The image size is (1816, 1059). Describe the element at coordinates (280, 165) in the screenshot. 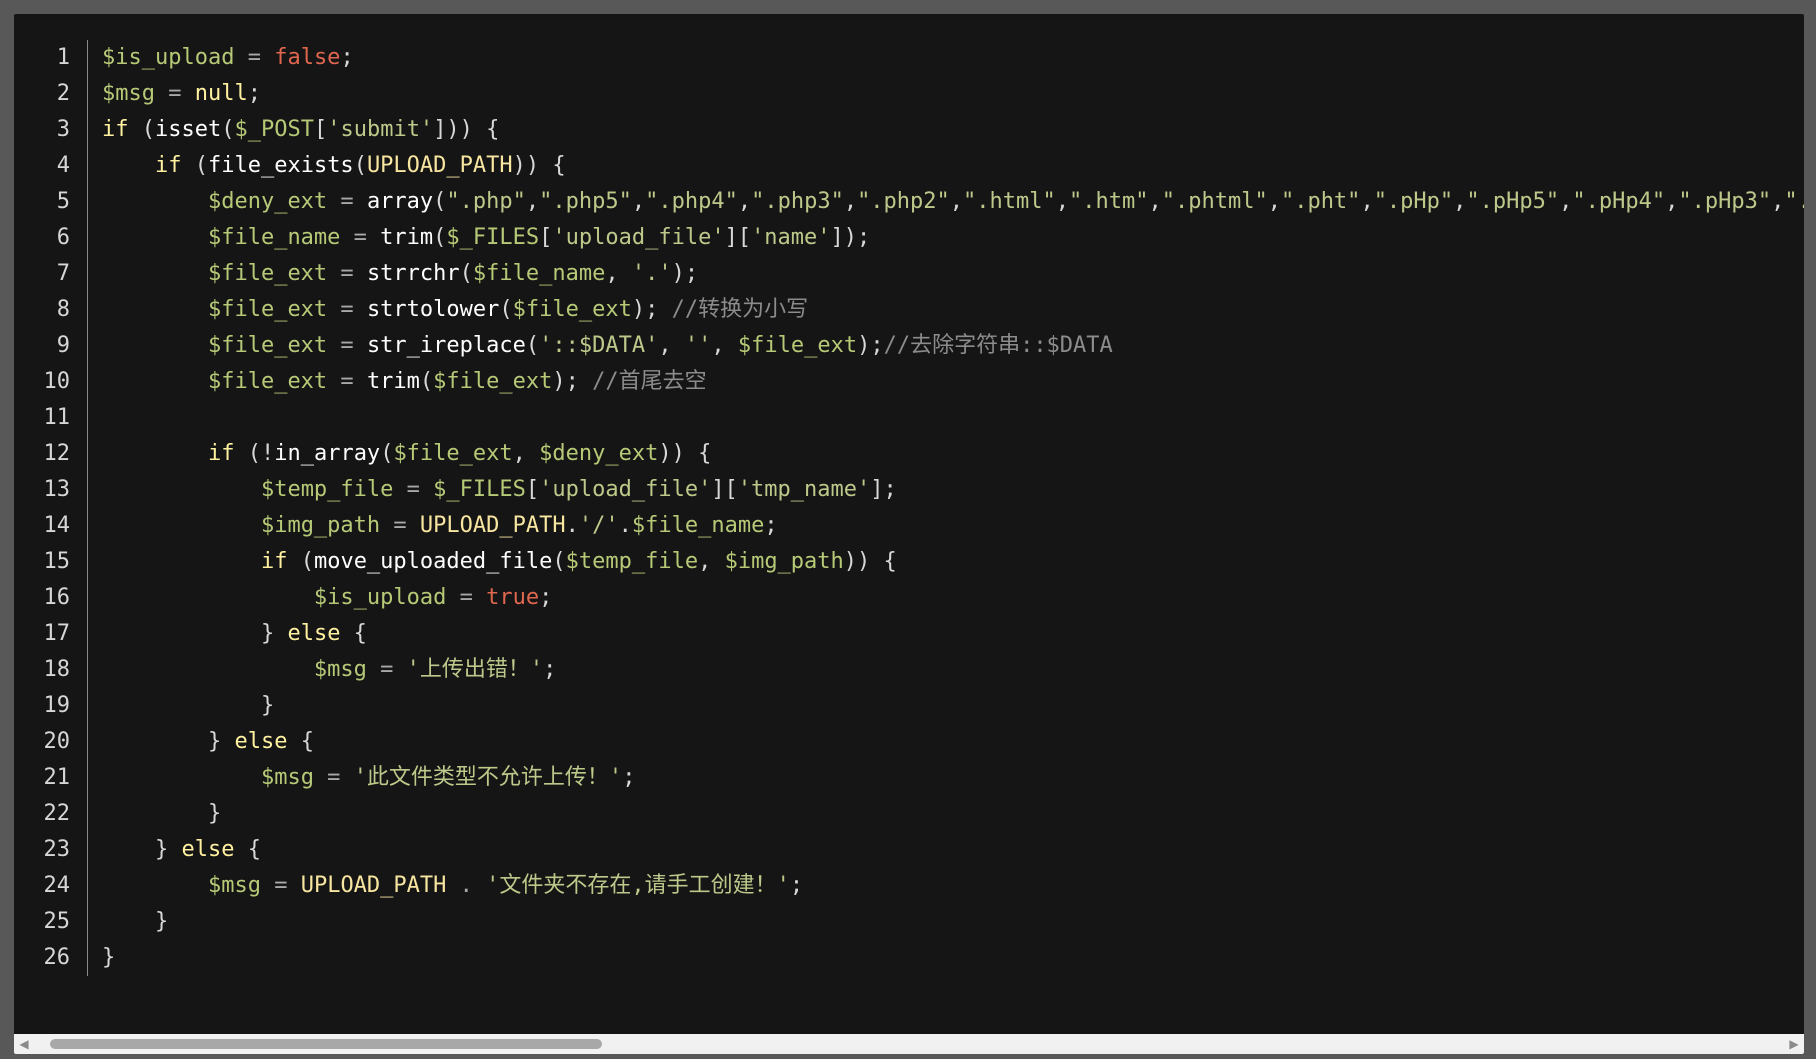

I see `code-token: file_exists` at that location.